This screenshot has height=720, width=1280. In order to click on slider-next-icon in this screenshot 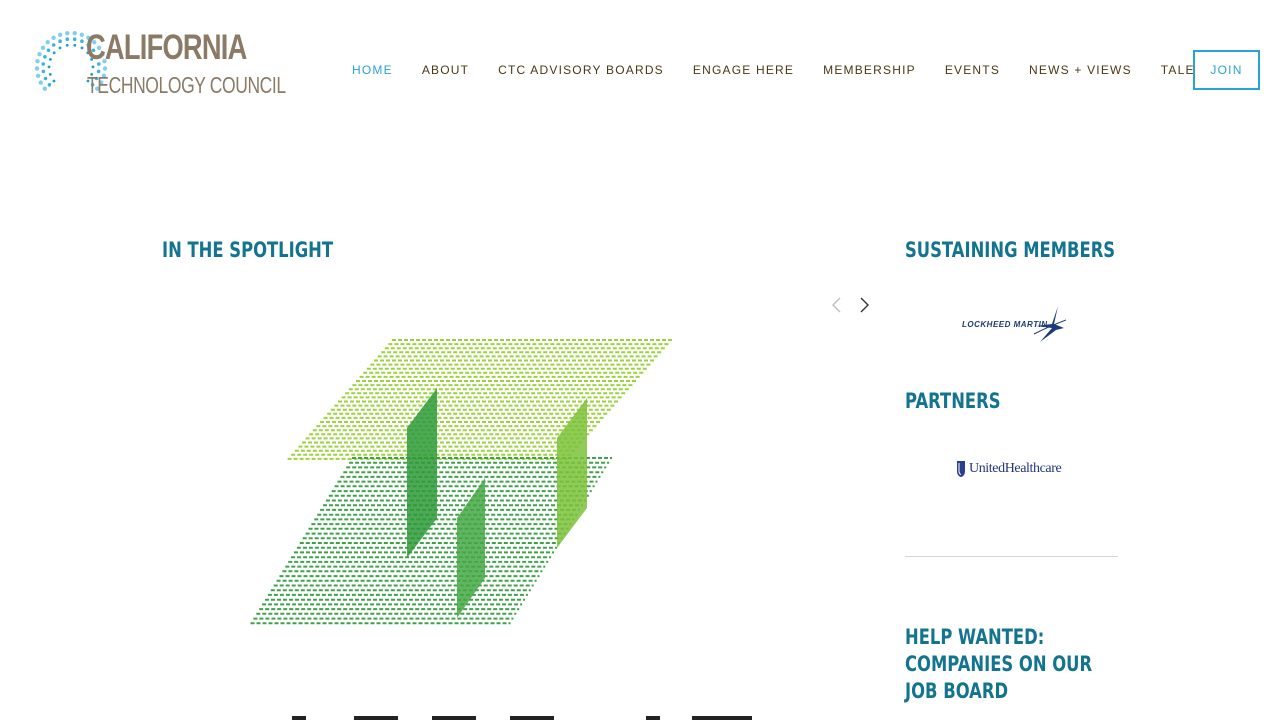, I will do `click(864, 305)`.